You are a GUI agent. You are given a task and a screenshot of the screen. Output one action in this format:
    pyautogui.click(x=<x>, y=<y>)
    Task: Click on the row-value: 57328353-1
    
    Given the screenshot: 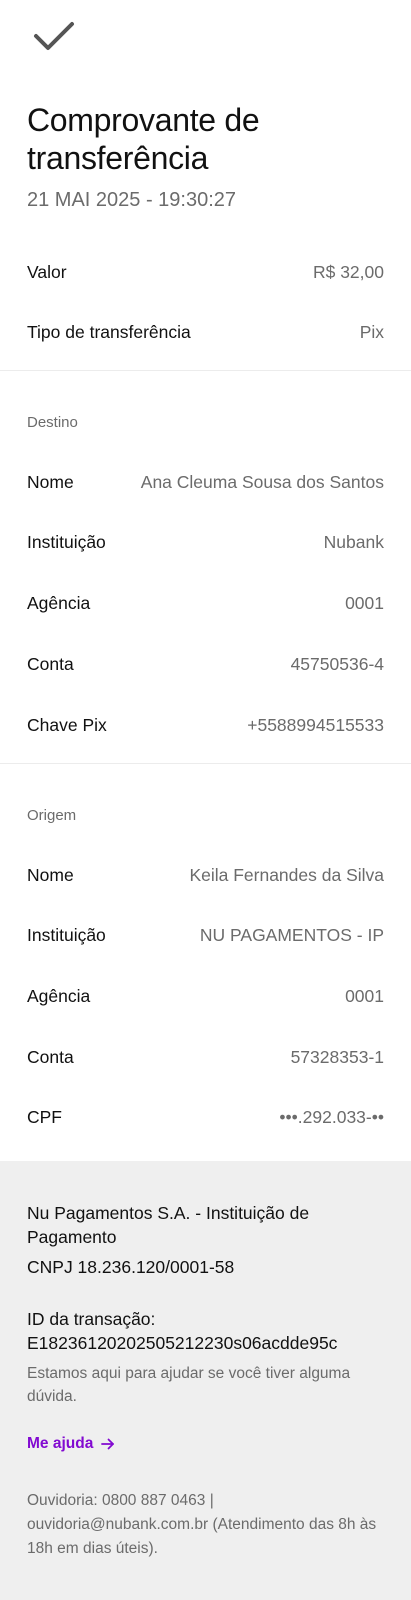 What is the action you would take?
    pyautogui.click(x=337, y=1056)
    